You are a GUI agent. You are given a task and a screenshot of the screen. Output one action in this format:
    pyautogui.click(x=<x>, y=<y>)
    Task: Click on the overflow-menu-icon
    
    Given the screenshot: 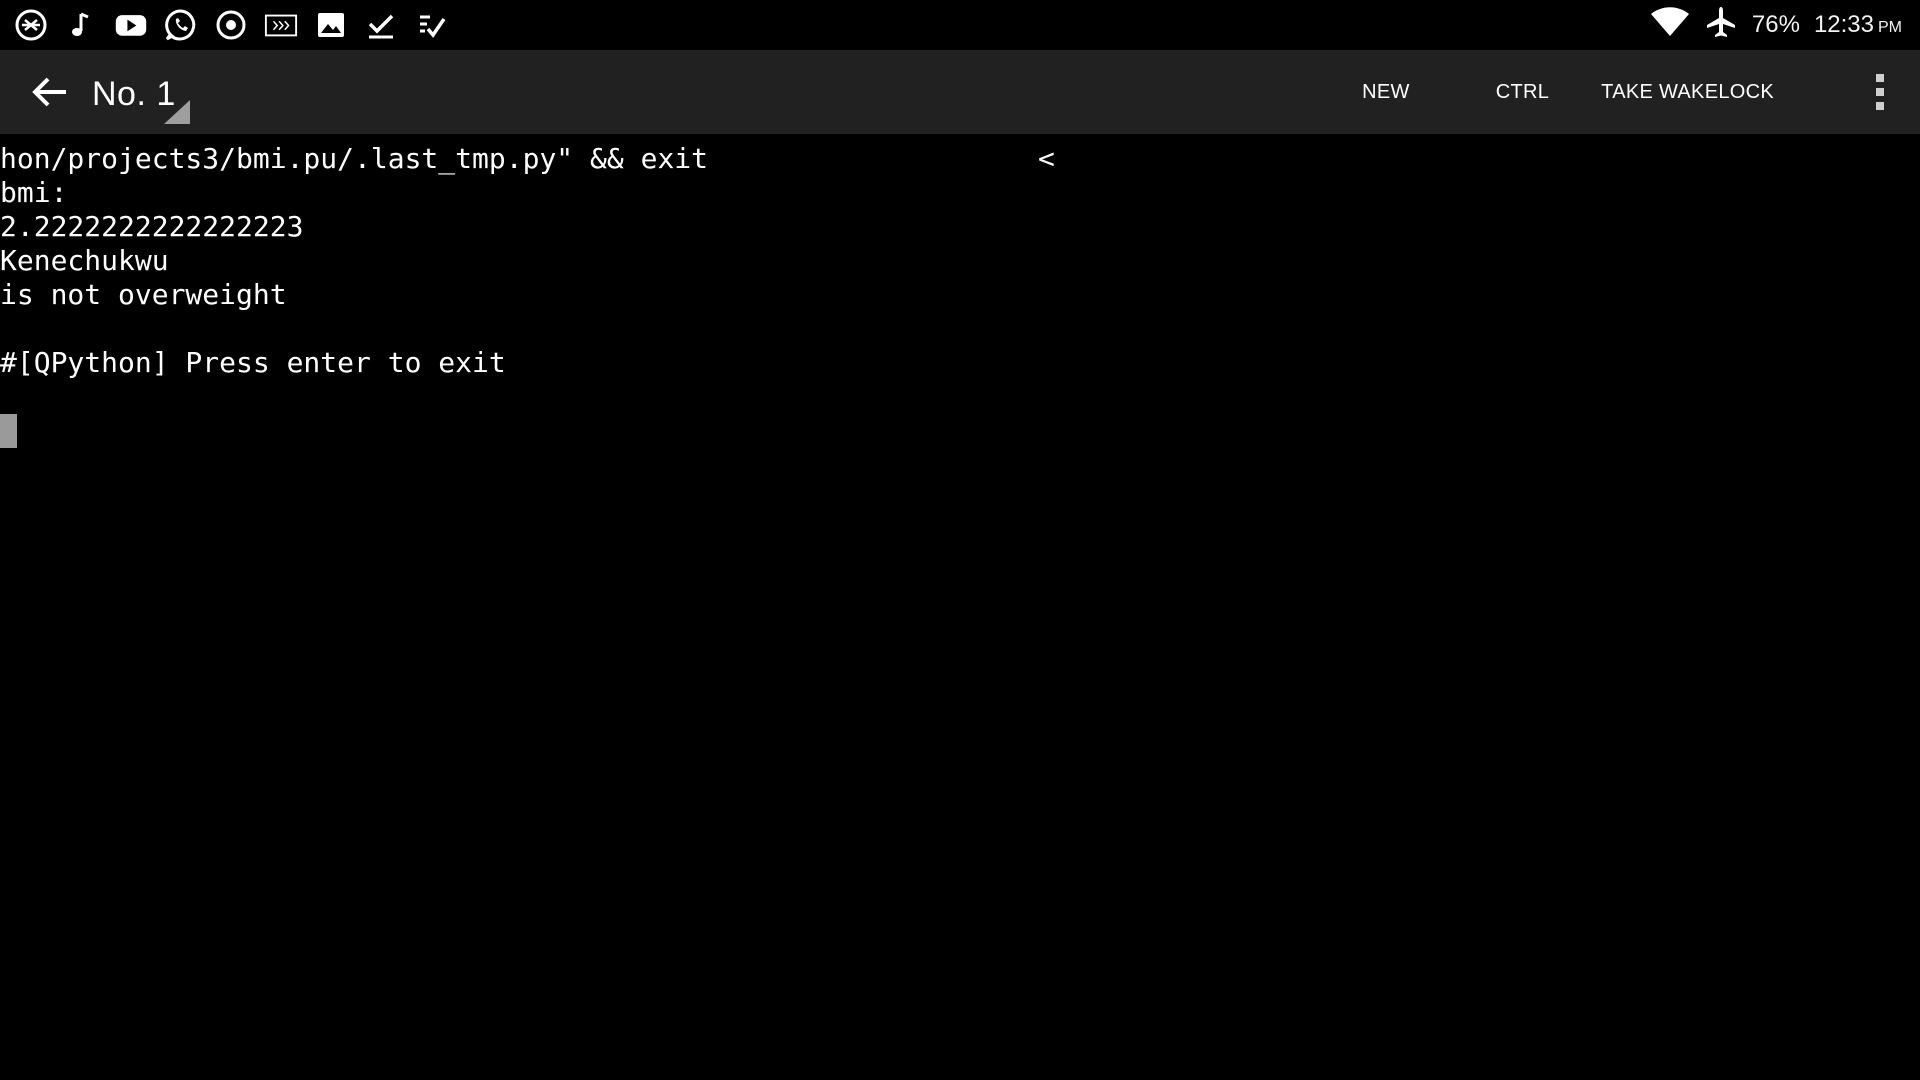 What is the action you would take?
    pyautogui.click(x=1880, y=92)
    